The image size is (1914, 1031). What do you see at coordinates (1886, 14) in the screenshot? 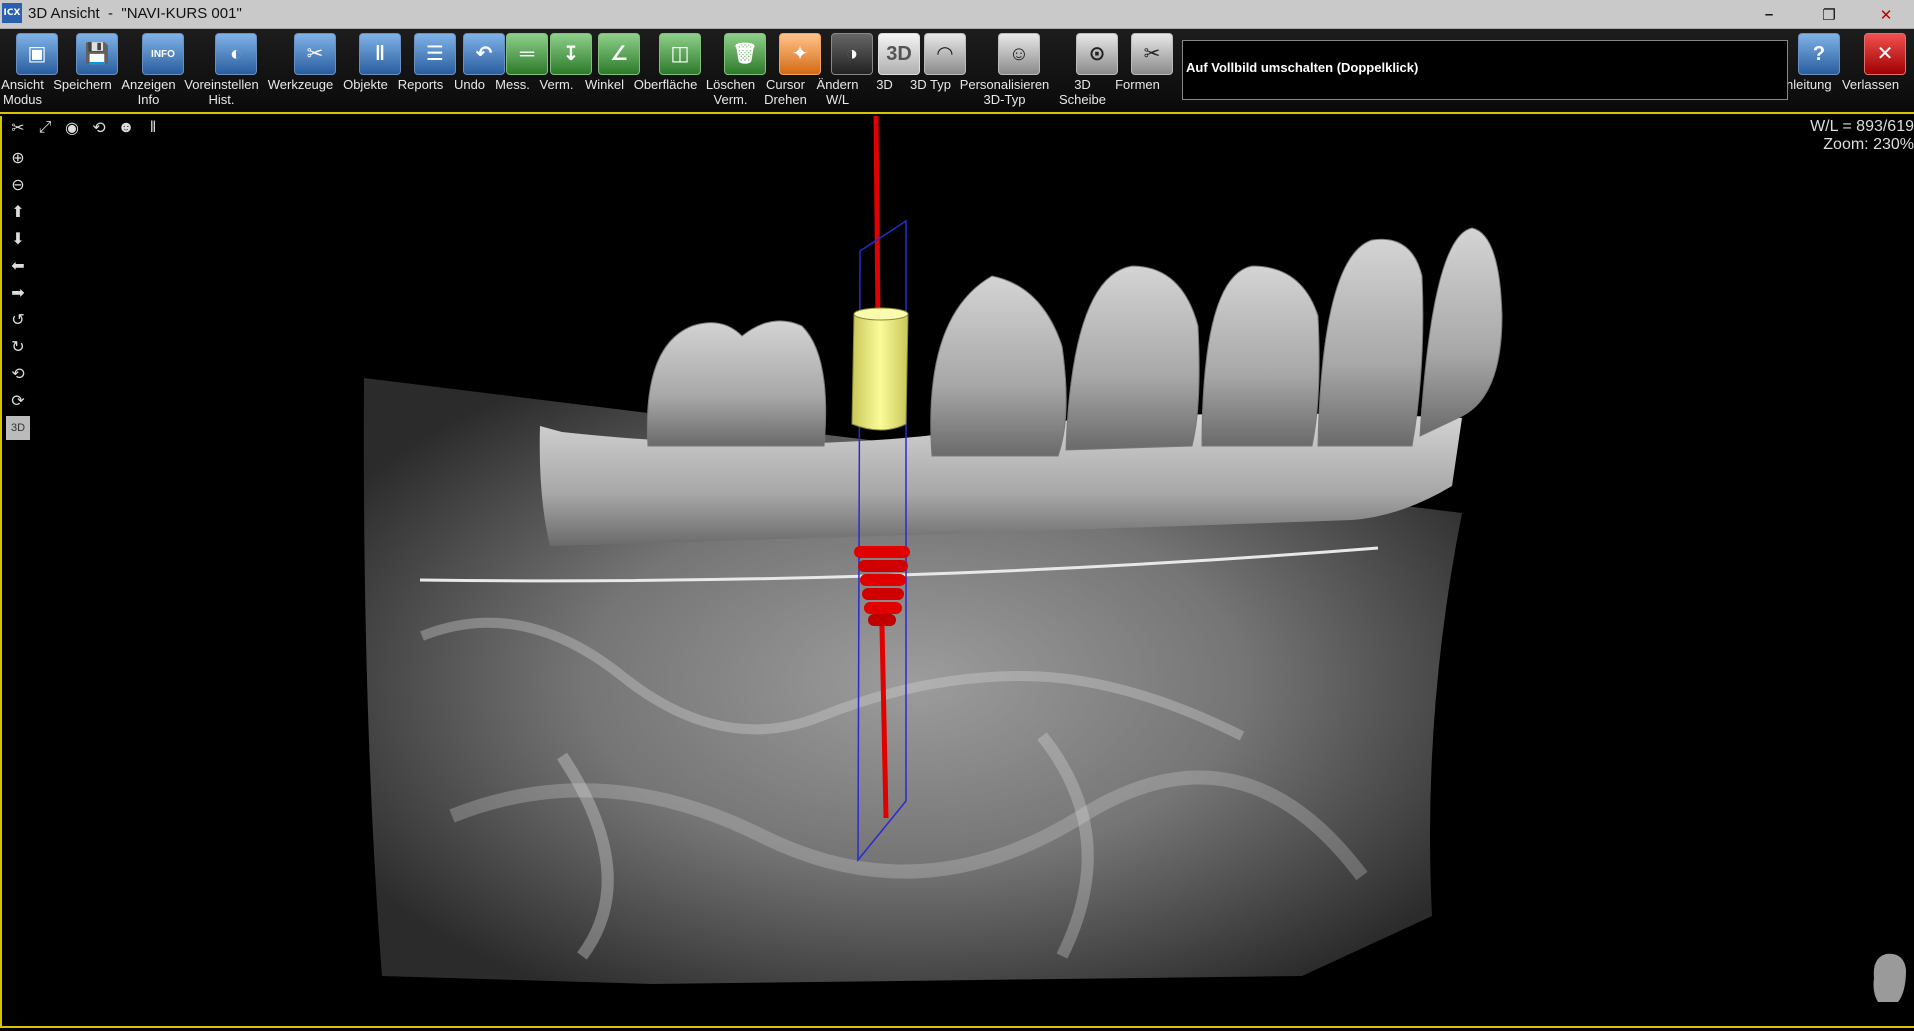
I see `close-button: ✕` at bounding box center [1886, 14].